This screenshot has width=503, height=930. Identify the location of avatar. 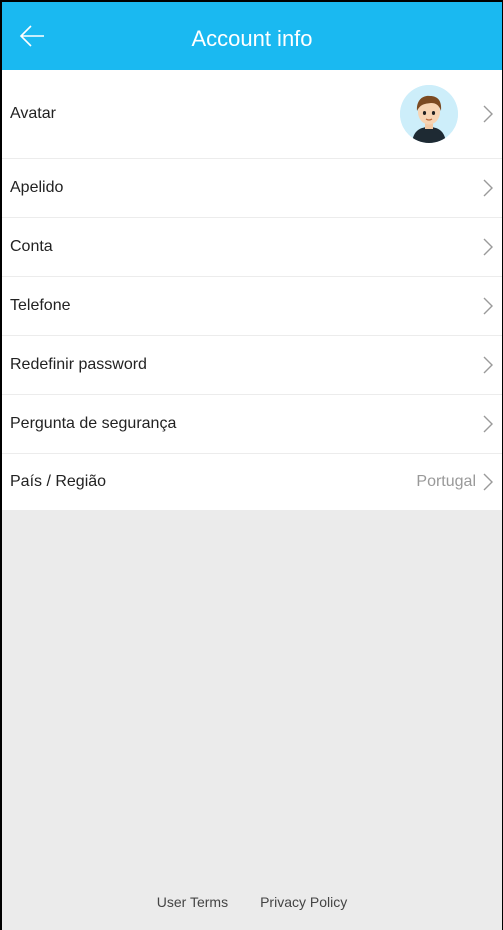
(429, 114).